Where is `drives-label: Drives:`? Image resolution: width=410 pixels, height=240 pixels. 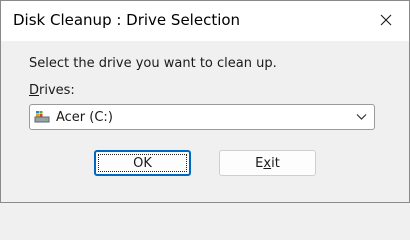
drives-label: Drives: is located at coordinates (52, 91).